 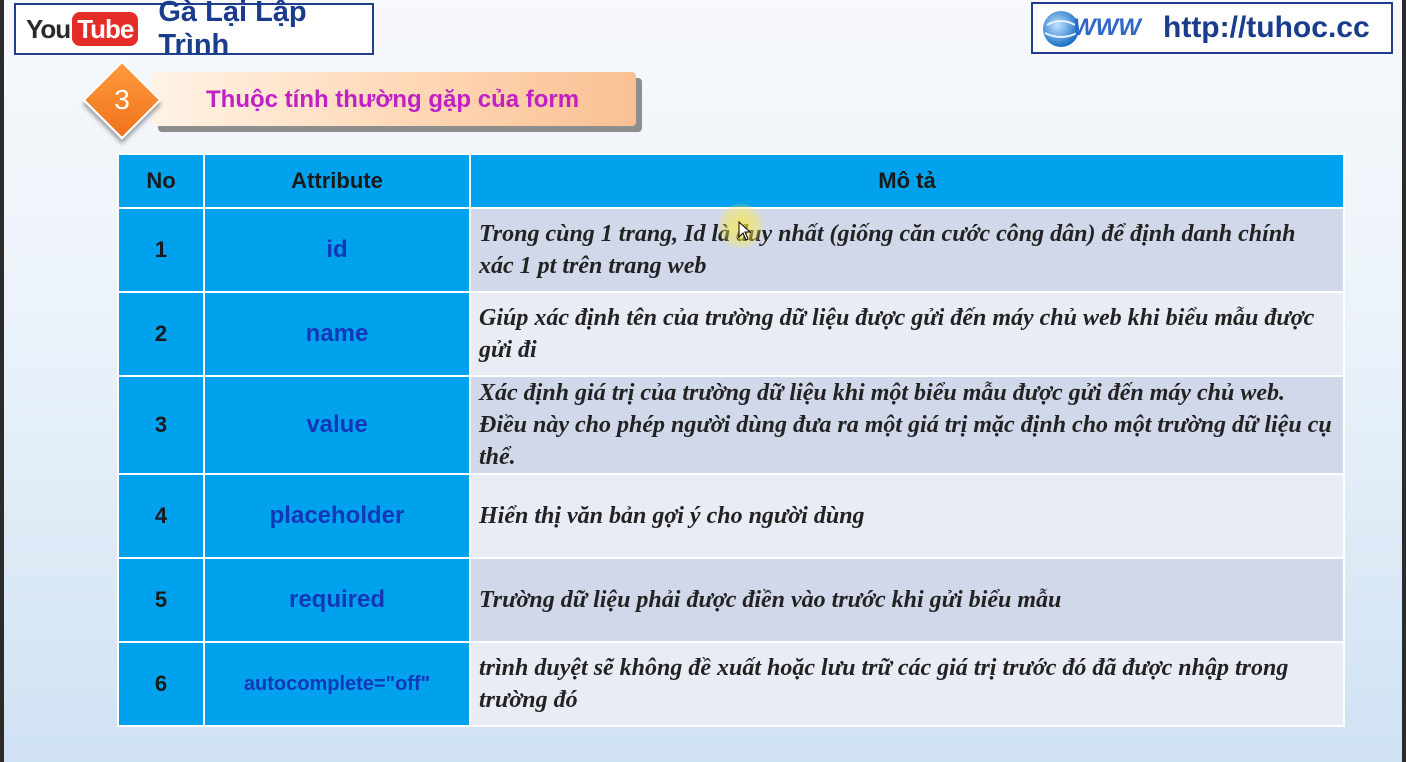 I want to click on row-number: 4, so click(x=161, y=516).